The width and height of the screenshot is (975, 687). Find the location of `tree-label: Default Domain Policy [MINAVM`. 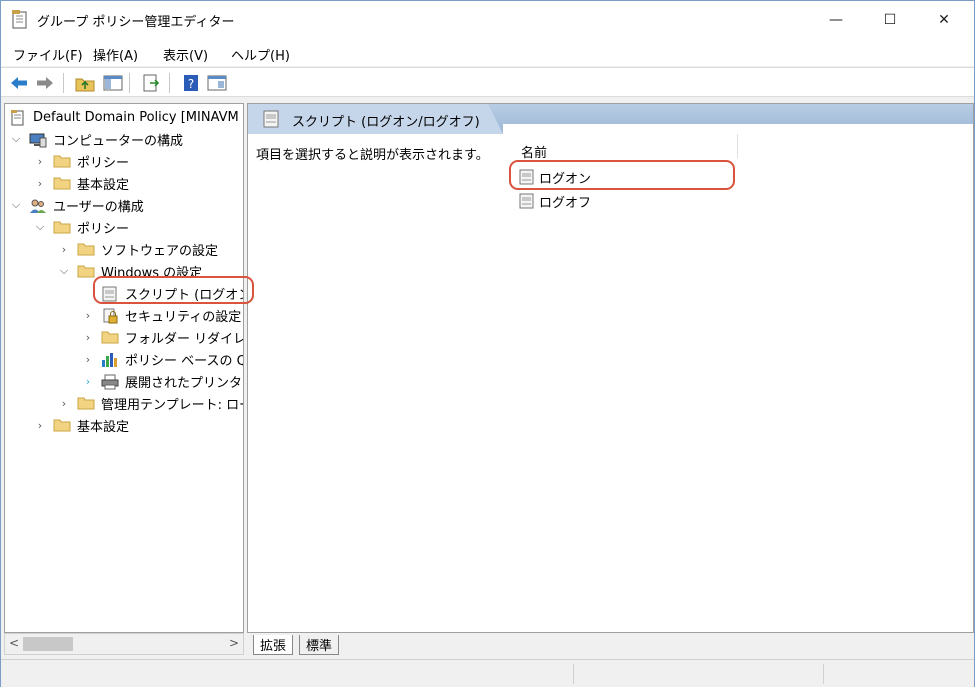

tree-label: Default Domain Policy [MINAVM is located at coordinates (136, 117).